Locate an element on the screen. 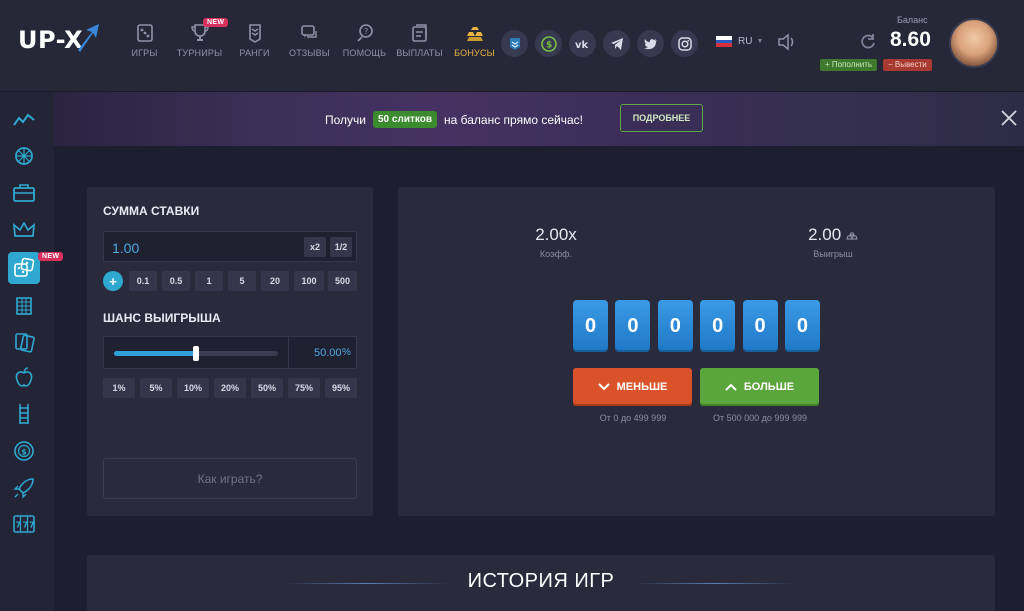 This screenshot has width=1024, height=611. nav-games: ИГРЫ is located at coordinates (144, 40).